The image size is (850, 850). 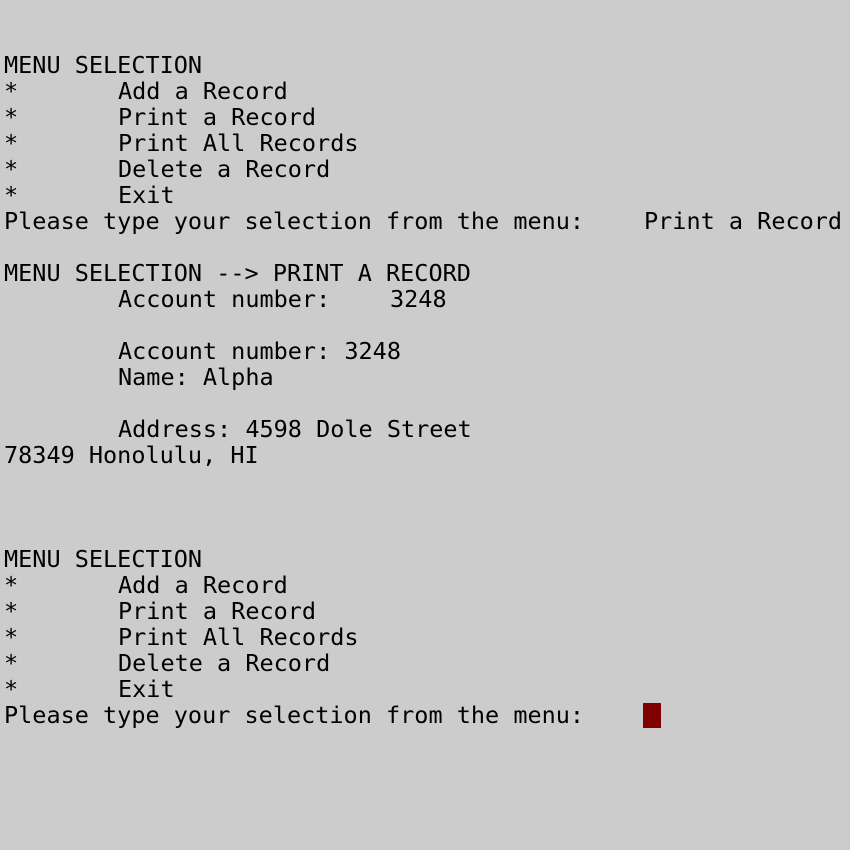 I want to click on account-number-prompt: Account number:, so click(x=224, y=299).